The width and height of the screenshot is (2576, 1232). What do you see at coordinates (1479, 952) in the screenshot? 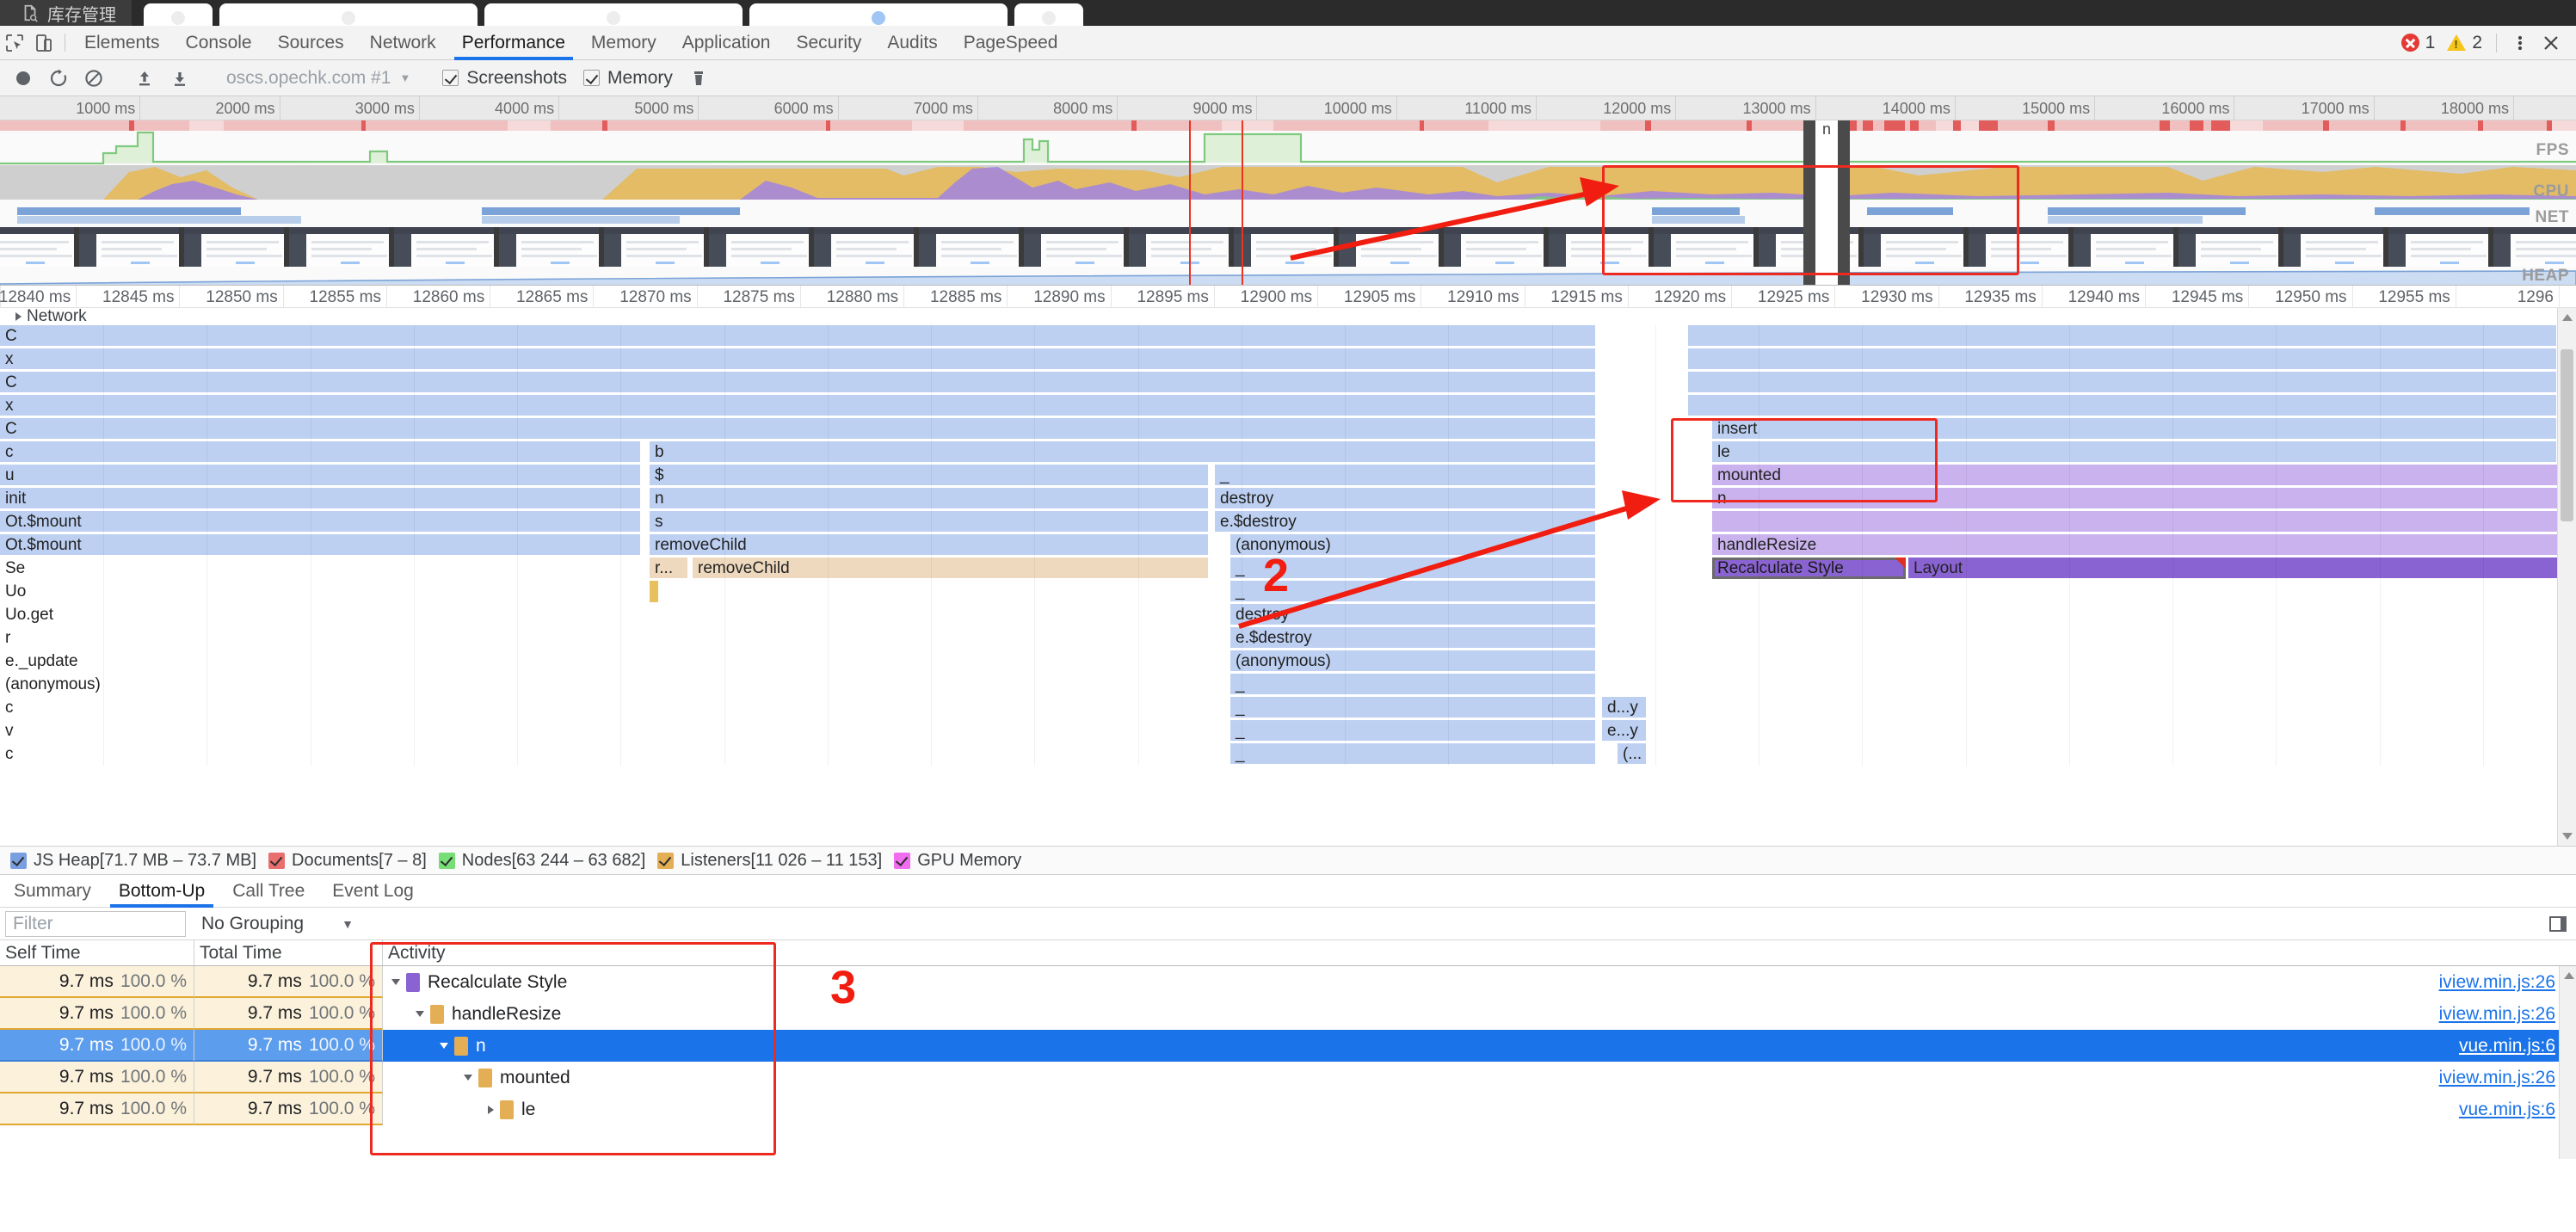
I see `column-header-activity: Activity` at bounding box center [1479, 952].